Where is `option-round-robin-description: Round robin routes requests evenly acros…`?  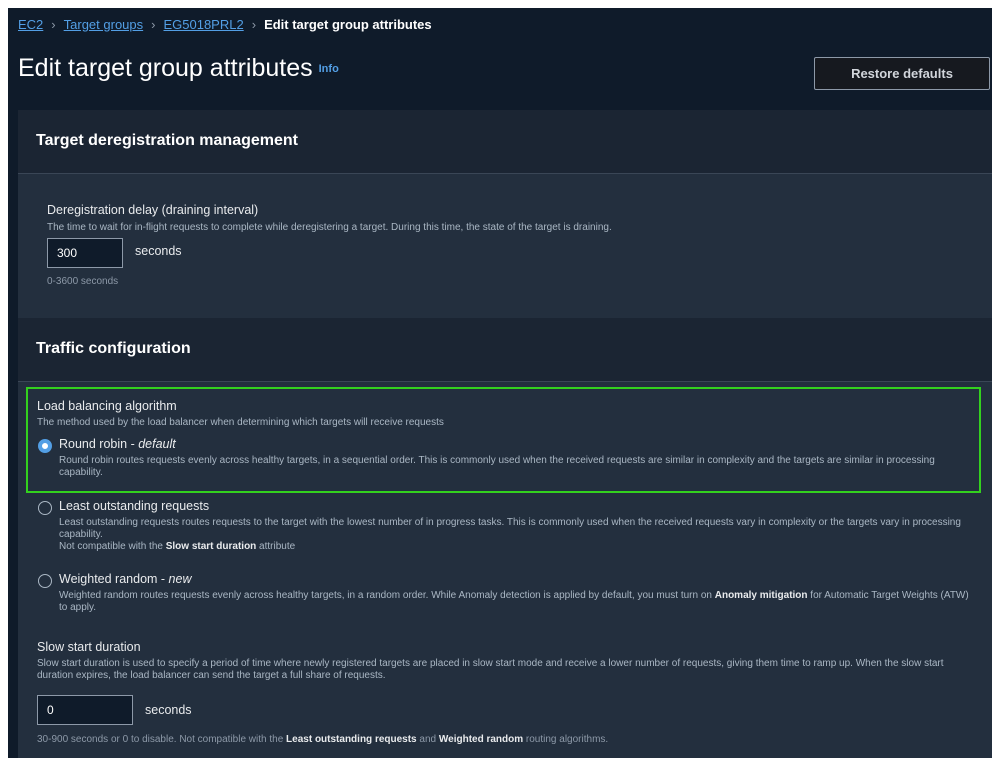
option-round-robin-description: Round robin routes requests evenly acros… is located at coordinates (497, 466).